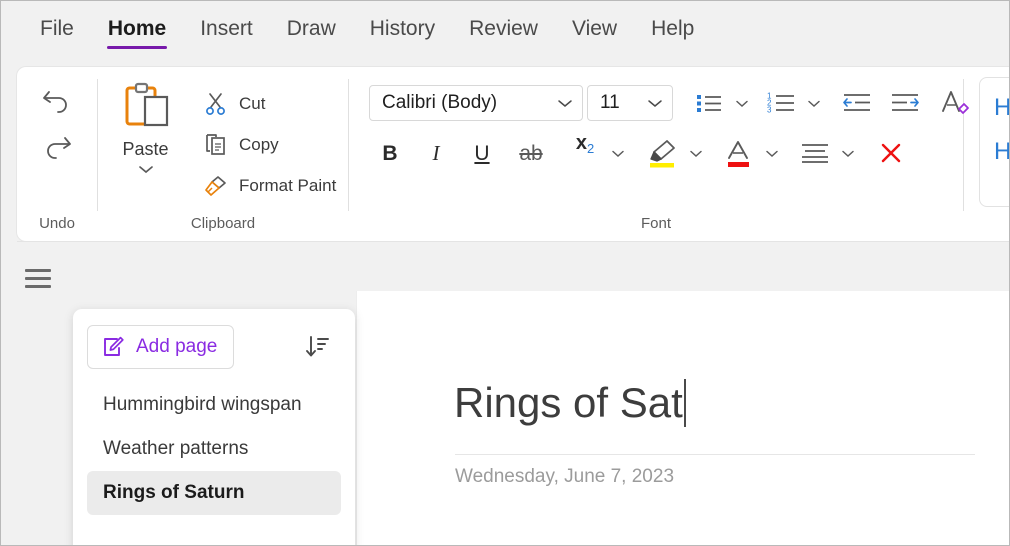  I want to click on clipboard-command-list: Cut Copy Format Paint, so click(267, 142).